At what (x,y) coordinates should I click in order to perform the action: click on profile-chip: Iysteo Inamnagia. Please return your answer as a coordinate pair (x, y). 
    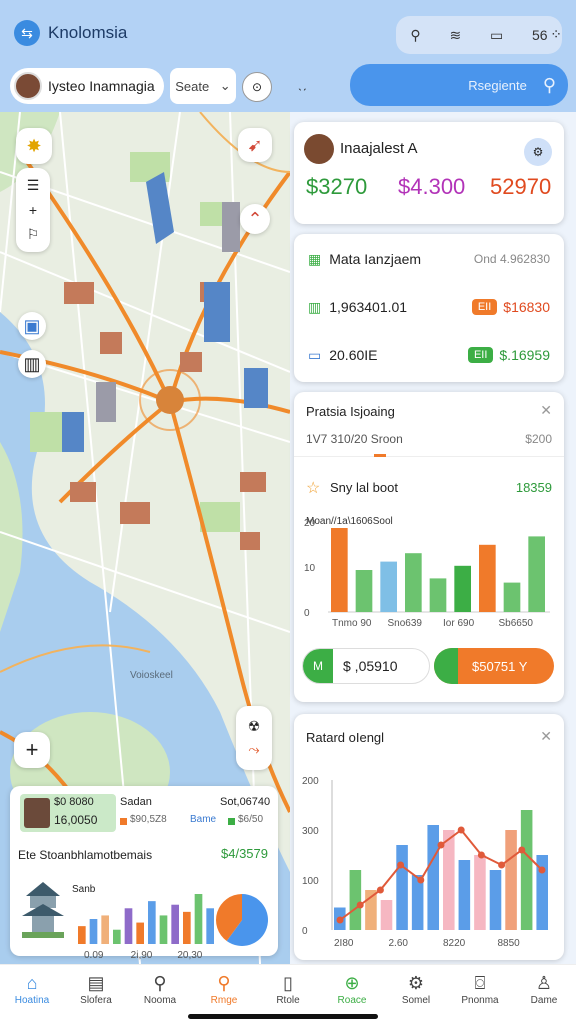
    Looking at the image, I should click on (87, 86).